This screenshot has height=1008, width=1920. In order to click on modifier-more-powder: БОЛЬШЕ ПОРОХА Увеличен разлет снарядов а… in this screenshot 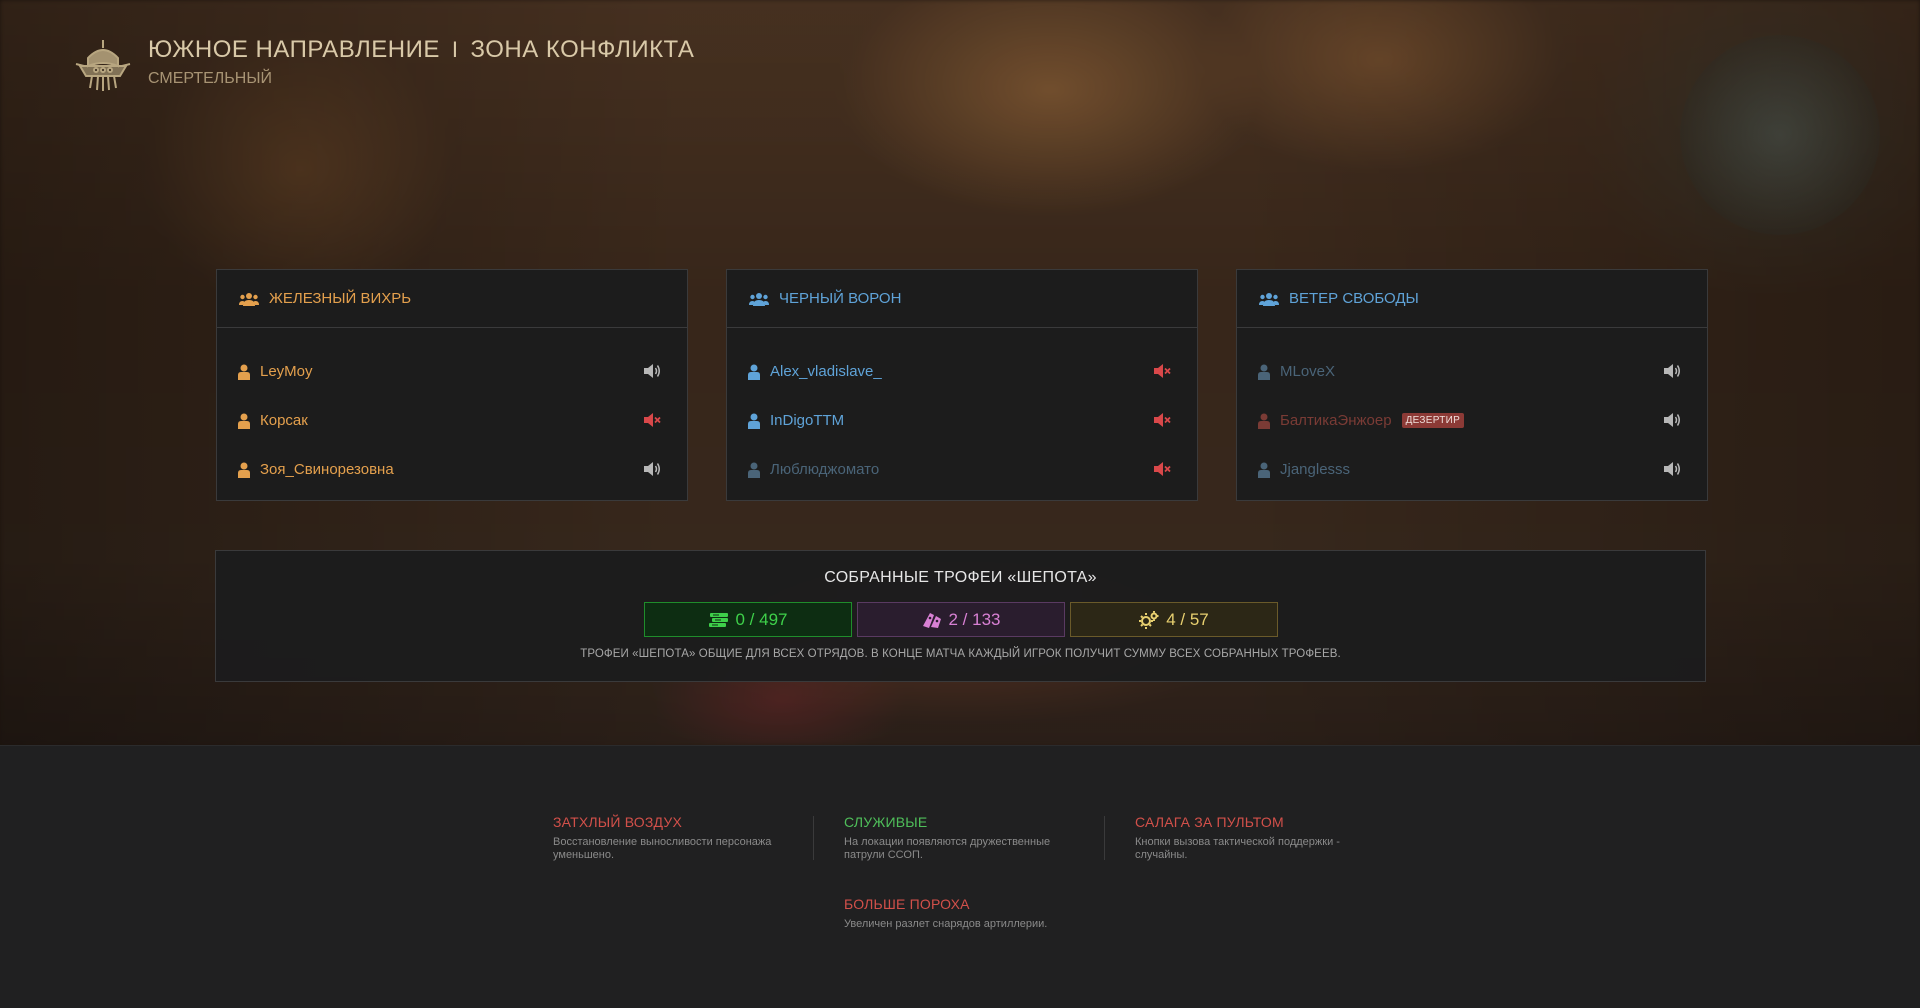, I will do `click(964, 913)`.